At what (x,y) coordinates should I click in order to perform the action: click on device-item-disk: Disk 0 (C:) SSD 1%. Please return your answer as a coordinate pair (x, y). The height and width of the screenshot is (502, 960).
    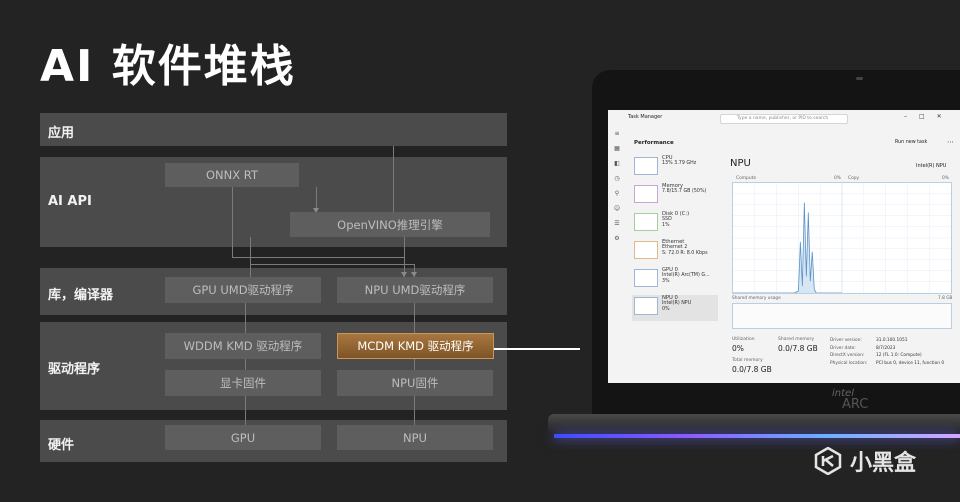
    Looking at the image, I should click on (675, 224).